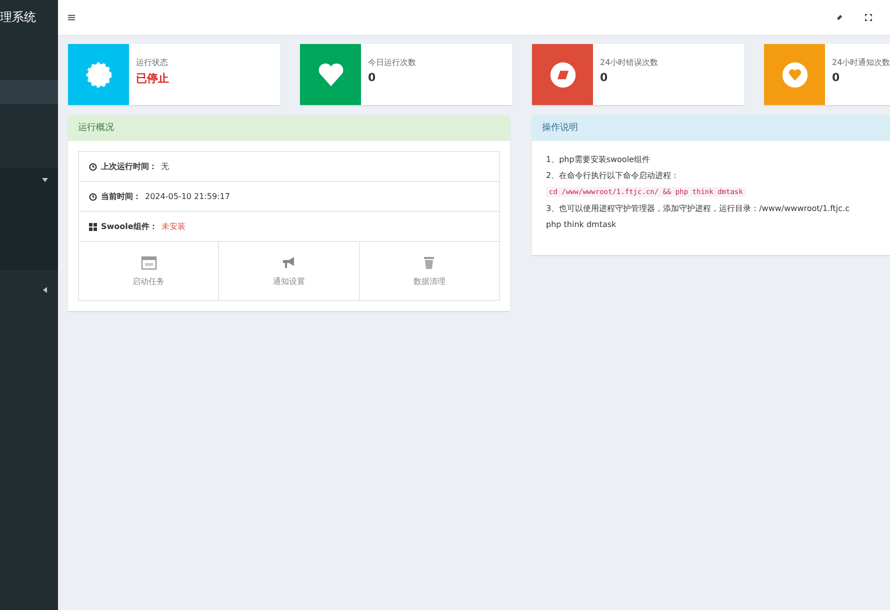 Image resolution: width=890 pixels, height=610 pixels. What do you see at coordinates (868, 17) in the screenshot?
I see `fullscreen-icon` at bounding box center [868, 17].